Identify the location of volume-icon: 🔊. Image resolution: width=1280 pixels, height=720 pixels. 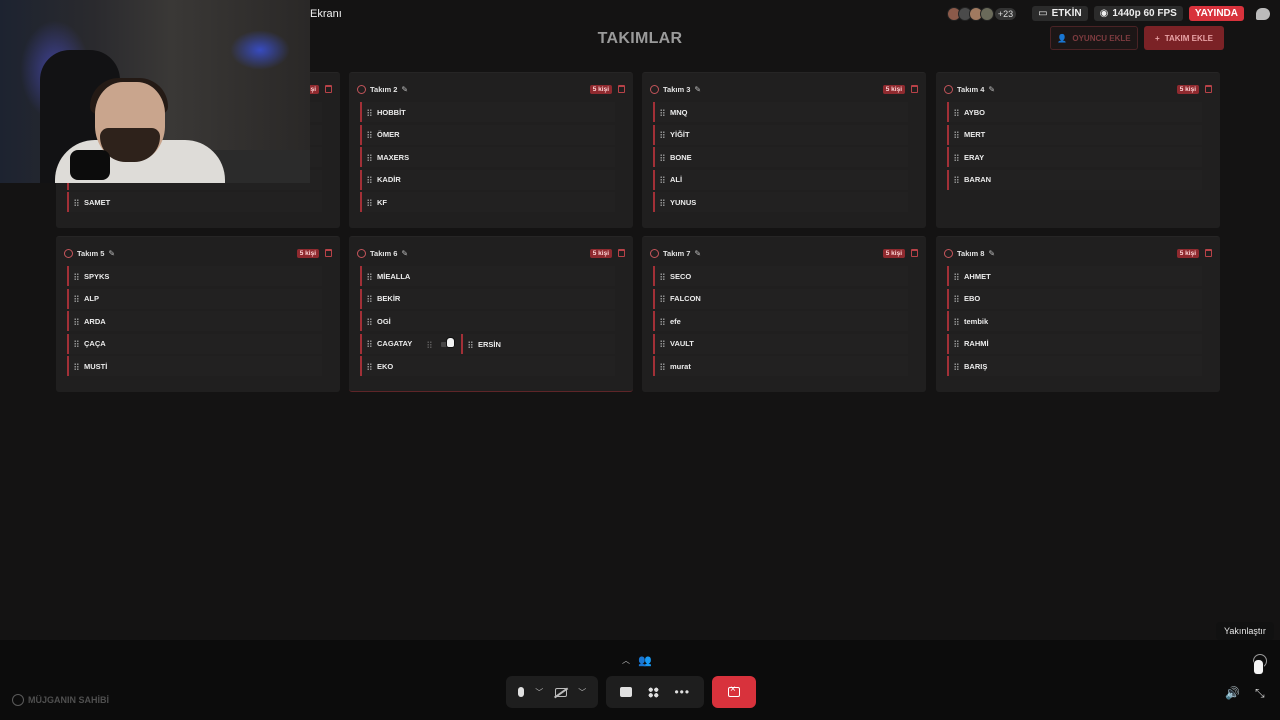
(1232, 693).